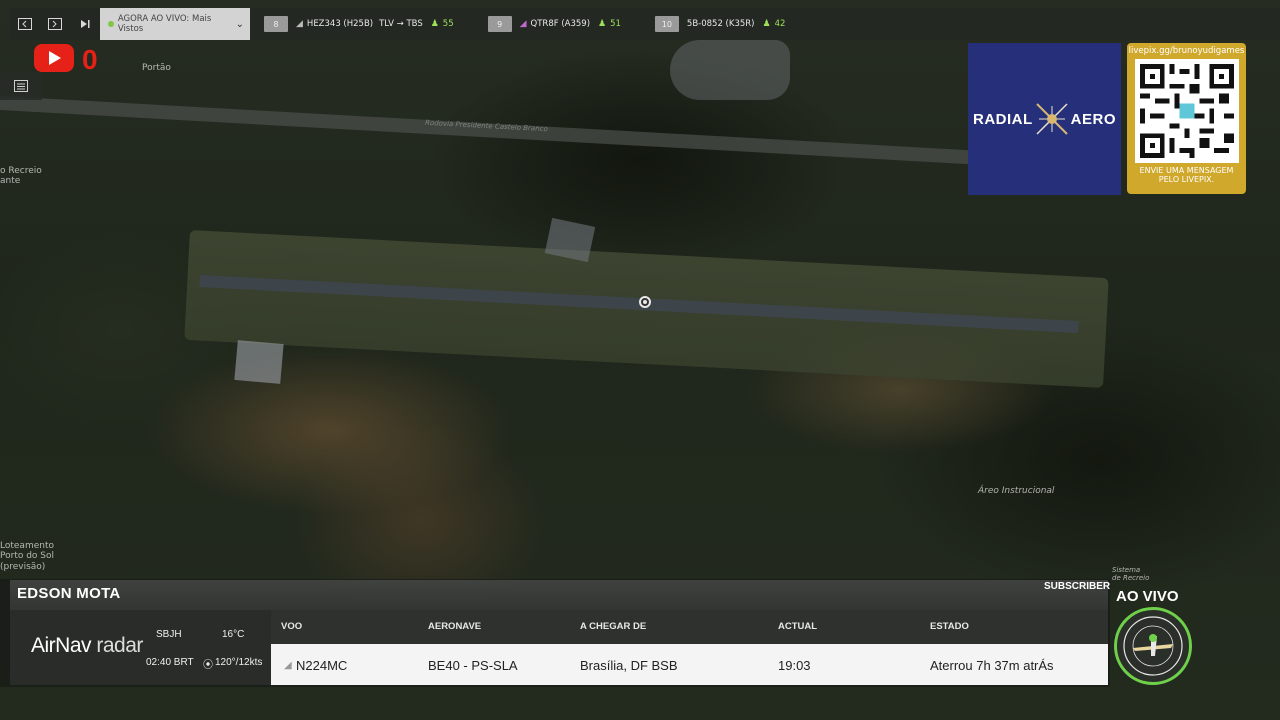  I want to click on viewer-count: 42, so click(780, 24).